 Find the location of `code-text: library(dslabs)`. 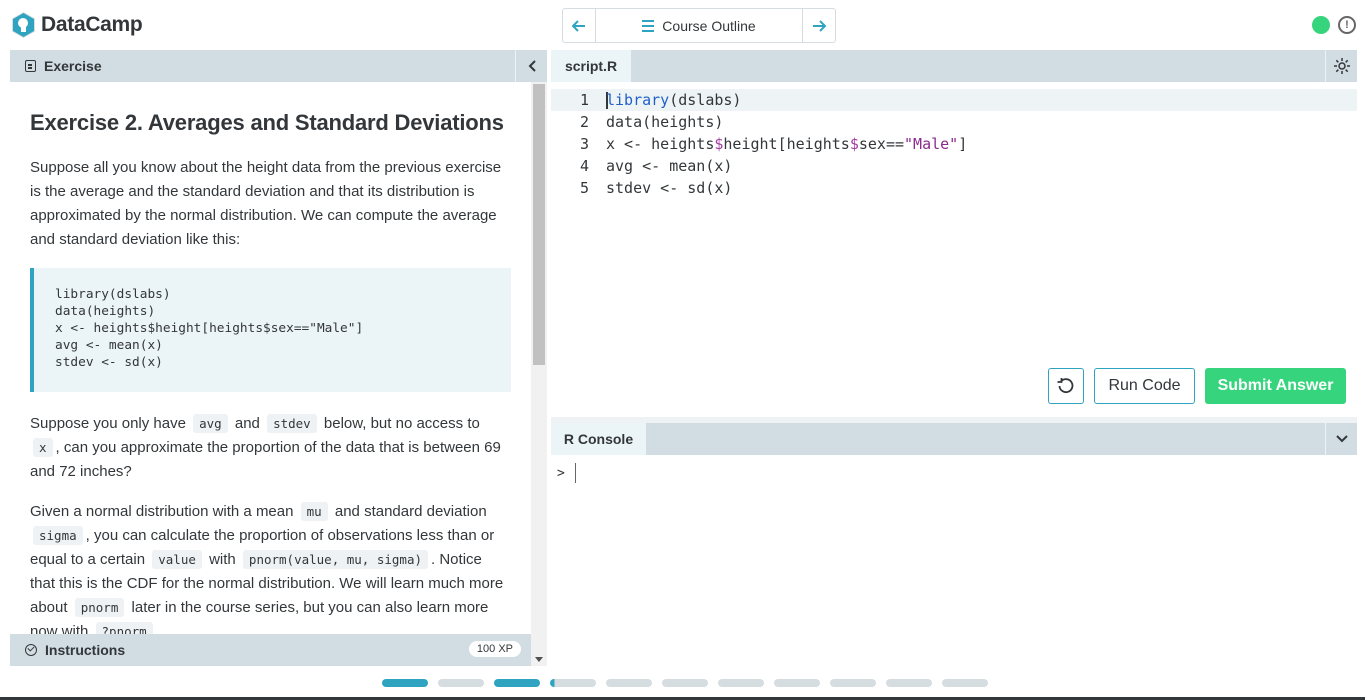

code-text: library(dslabs) is located at coordinates (673, 100).